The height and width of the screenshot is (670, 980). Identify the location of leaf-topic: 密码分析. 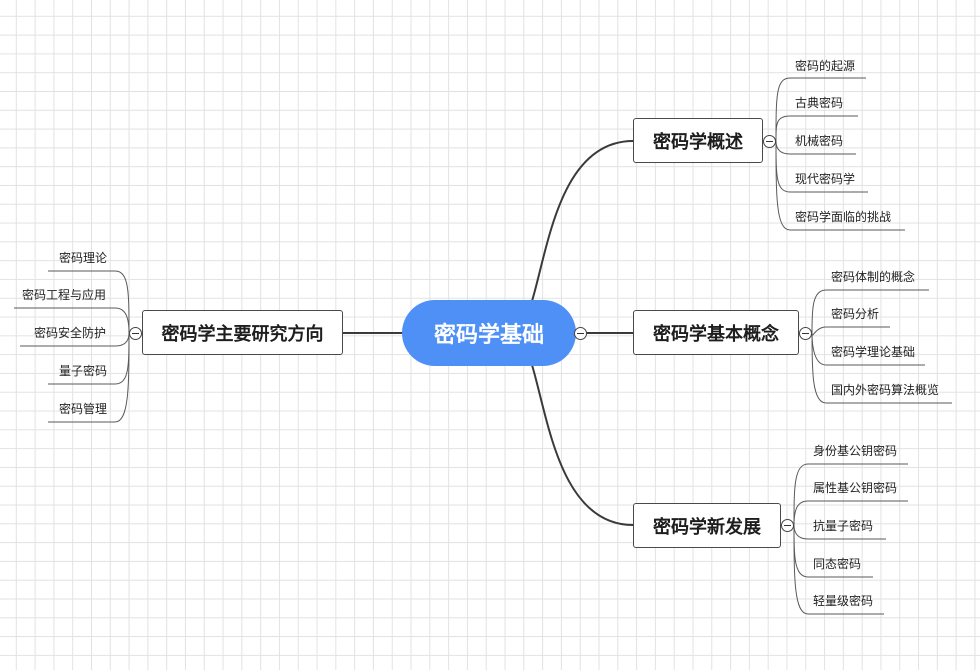
(855, 314).